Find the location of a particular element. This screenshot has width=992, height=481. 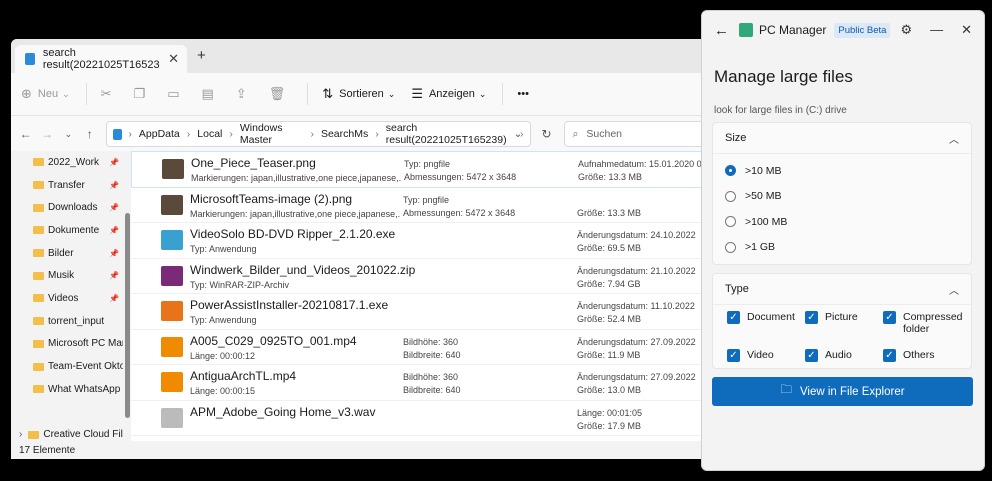

size-section-header: Size ︿ is located at coordinates (842, 138).